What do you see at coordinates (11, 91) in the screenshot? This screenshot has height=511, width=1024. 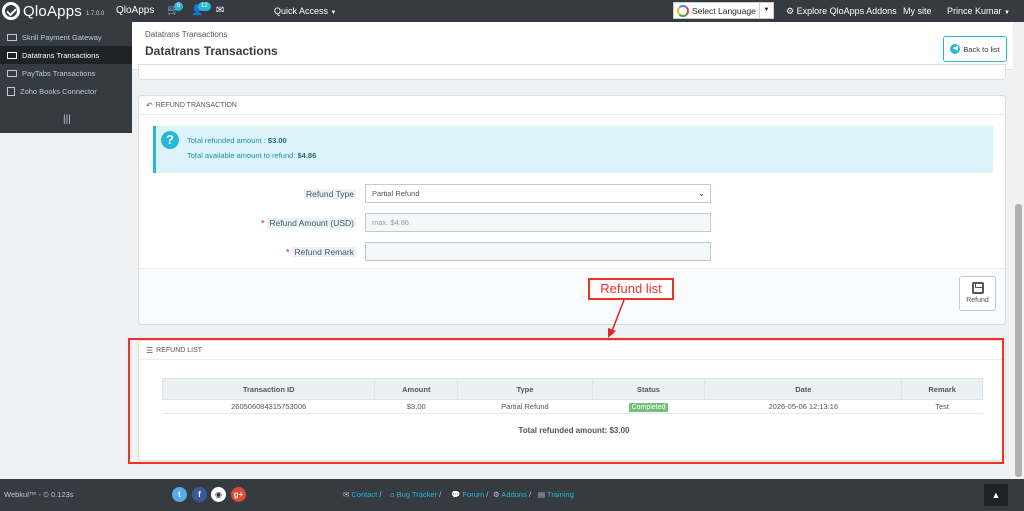 I see `file-icon` at bounding box center [11, 91].